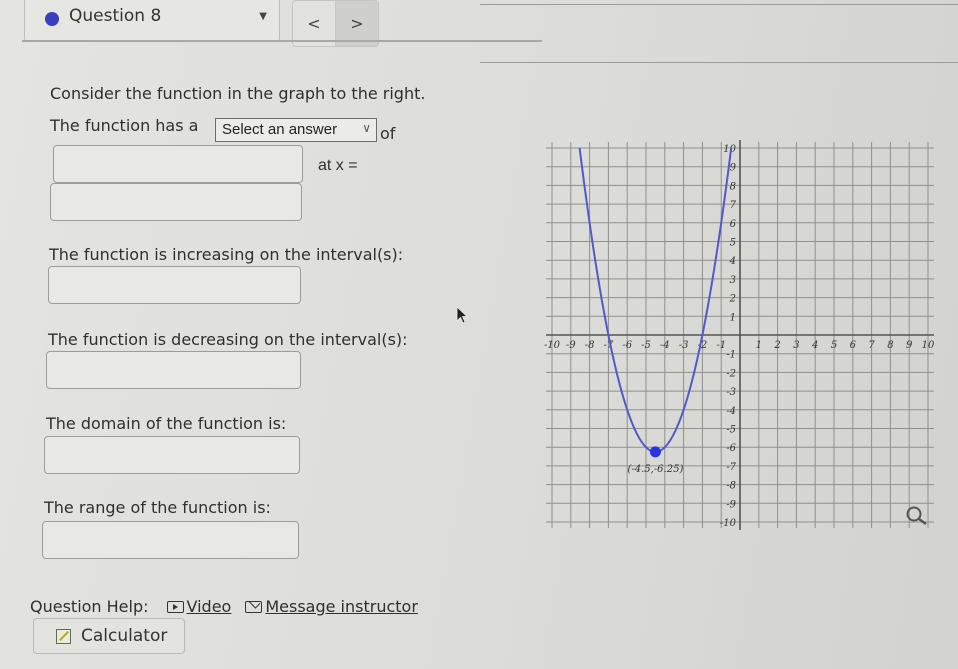 This screenshot has height=669, width=958. I want to click on domain-input, so click(172, 455).